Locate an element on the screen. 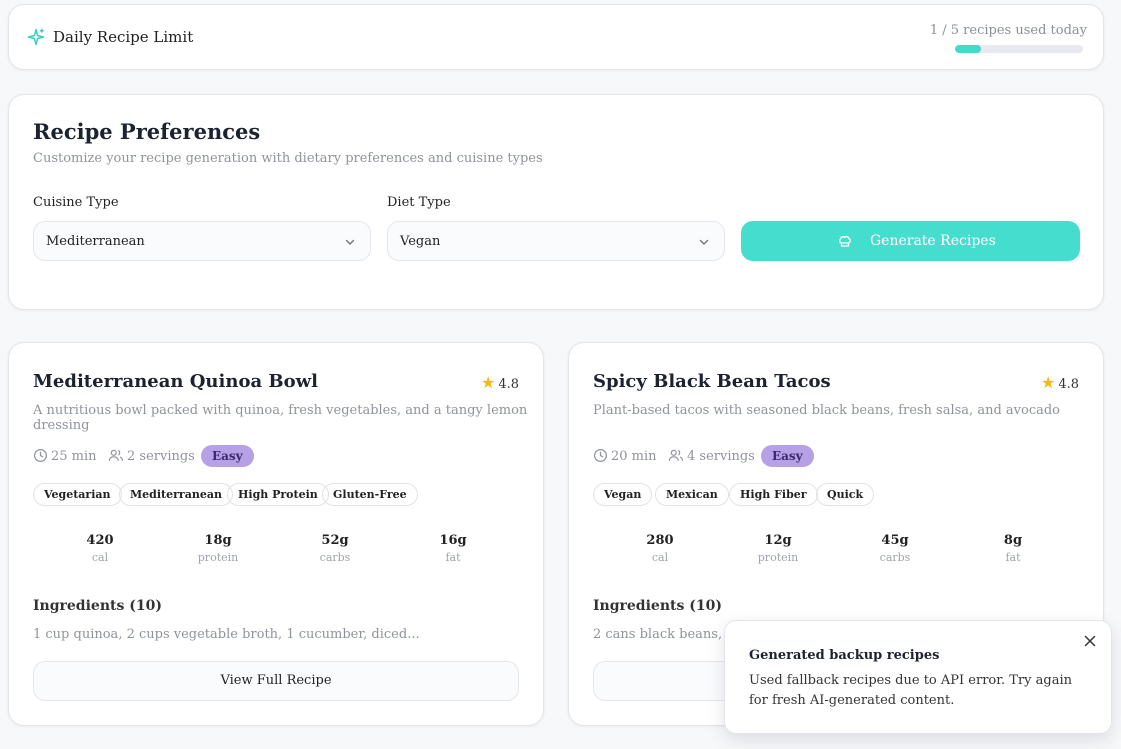  usage-progress-bar is located at coordinates (1019, 49).